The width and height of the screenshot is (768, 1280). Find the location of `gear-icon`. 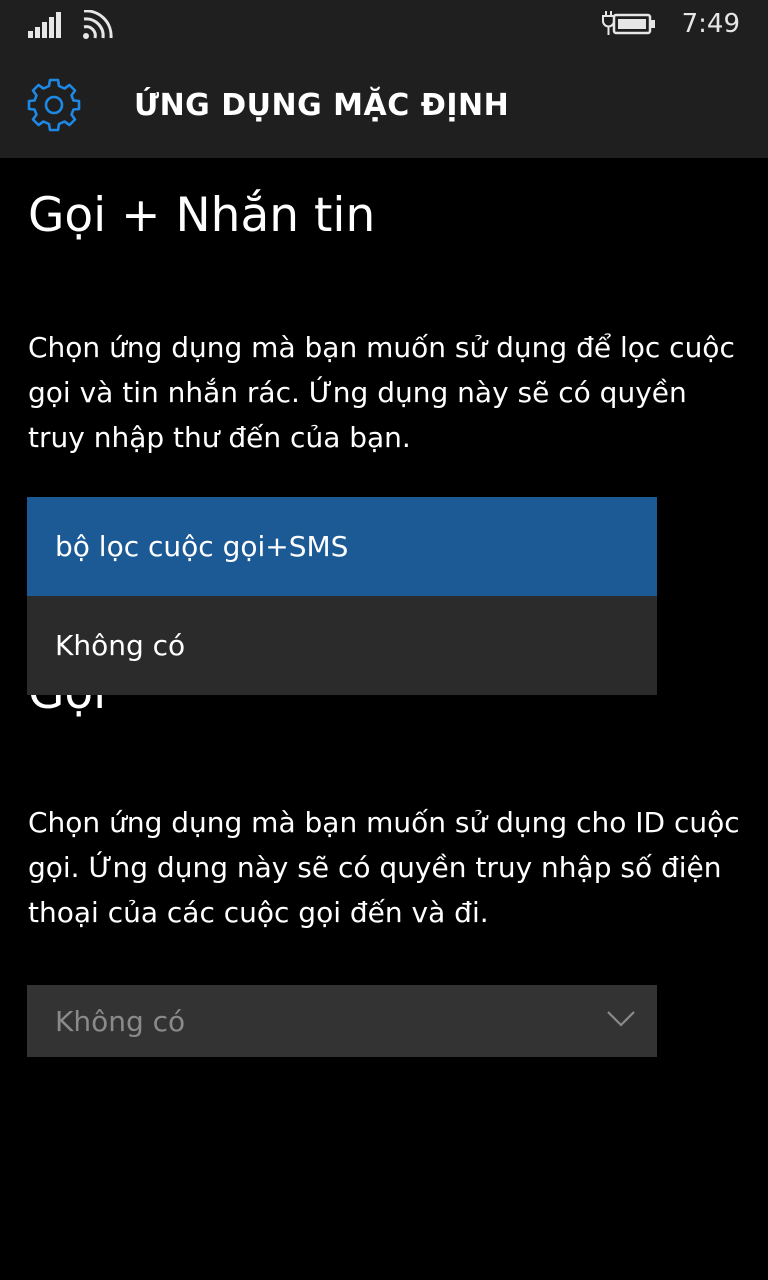

gear-icon is located at coordinates (54, 107).